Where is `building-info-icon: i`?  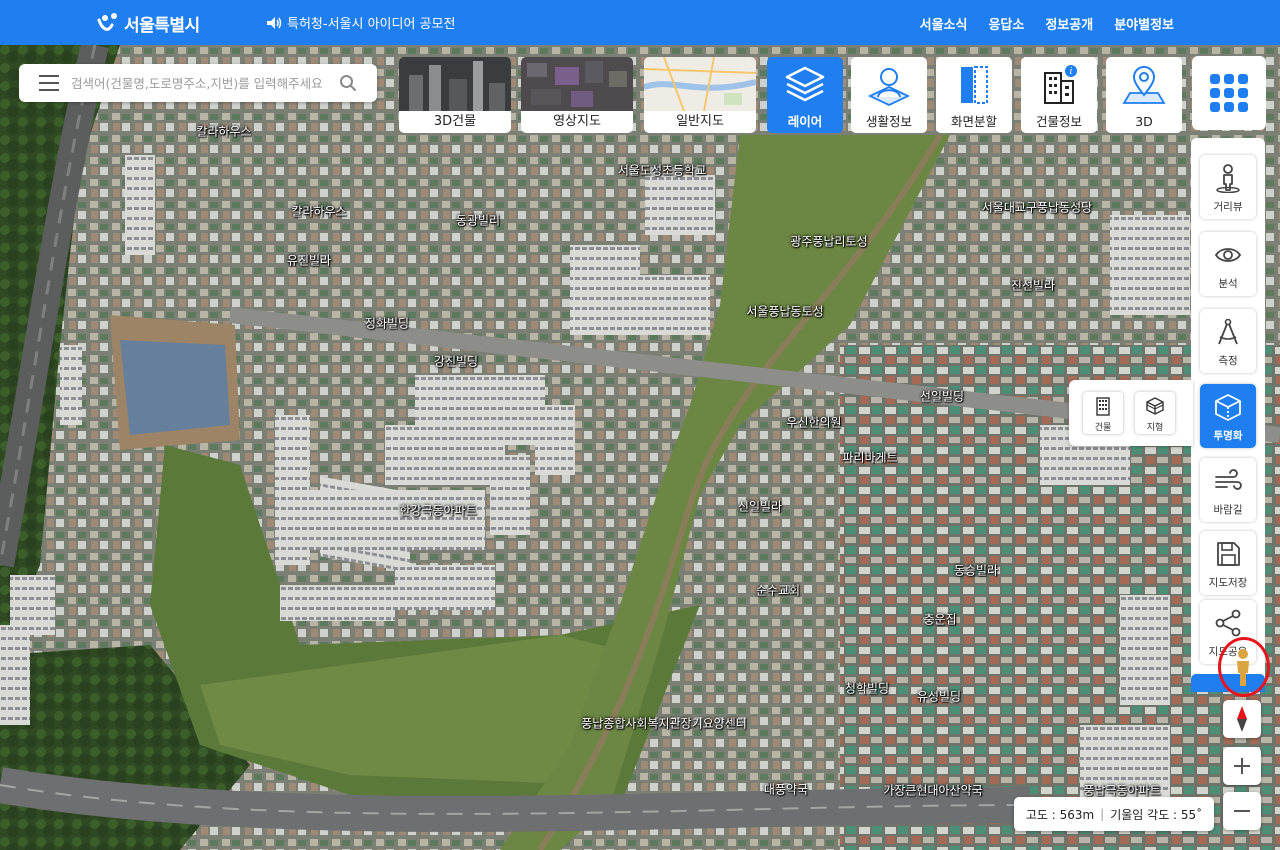
building-info-icon: i is located at coordinates (1060, 84).